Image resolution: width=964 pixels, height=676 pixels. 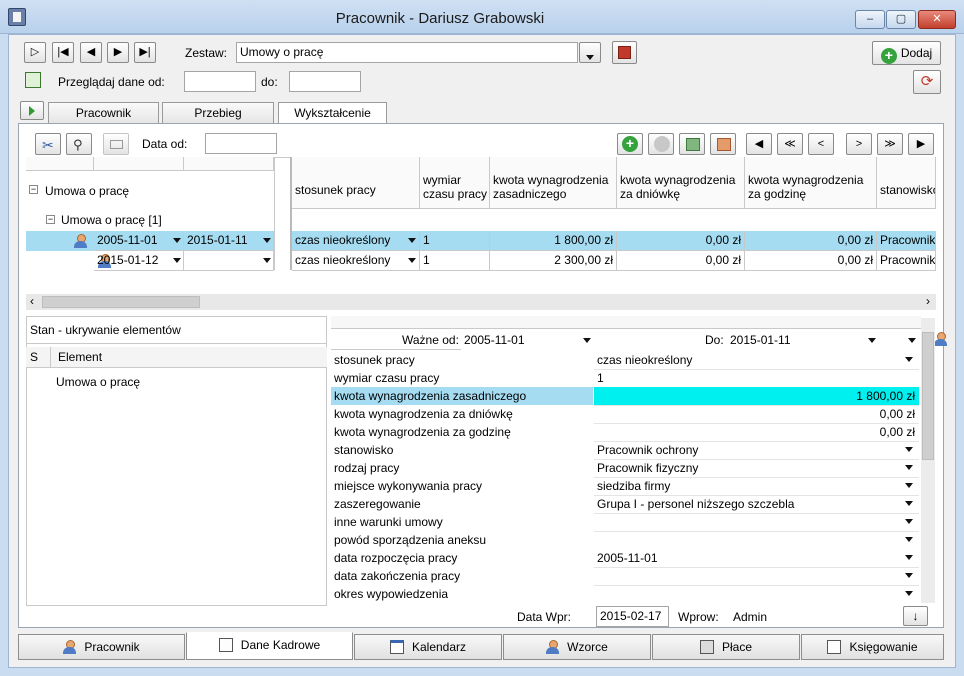 I want to click on detail-row: stanowisko Pracownik ochrony, so click(x=625, y=450).